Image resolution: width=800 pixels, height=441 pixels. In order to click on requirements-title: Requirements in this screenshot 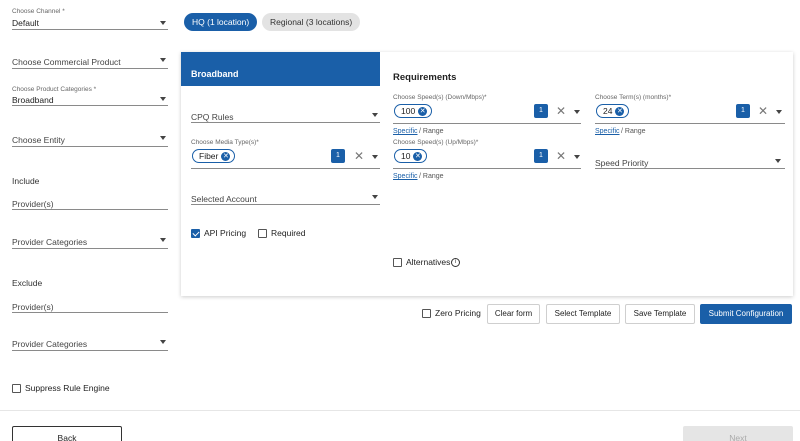, I will do `click(425, 77)`.